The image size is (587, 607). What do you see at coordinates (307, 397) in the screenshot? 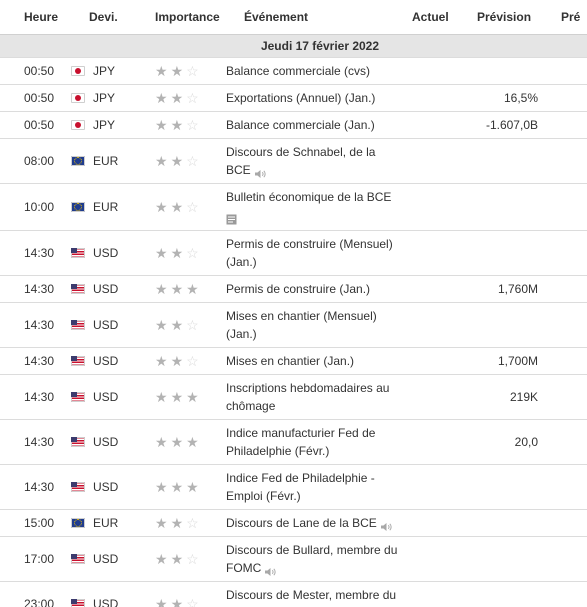
I see `event-link: Inscriptions hebdomadaires au chômage` at bounding box center [307, 397].